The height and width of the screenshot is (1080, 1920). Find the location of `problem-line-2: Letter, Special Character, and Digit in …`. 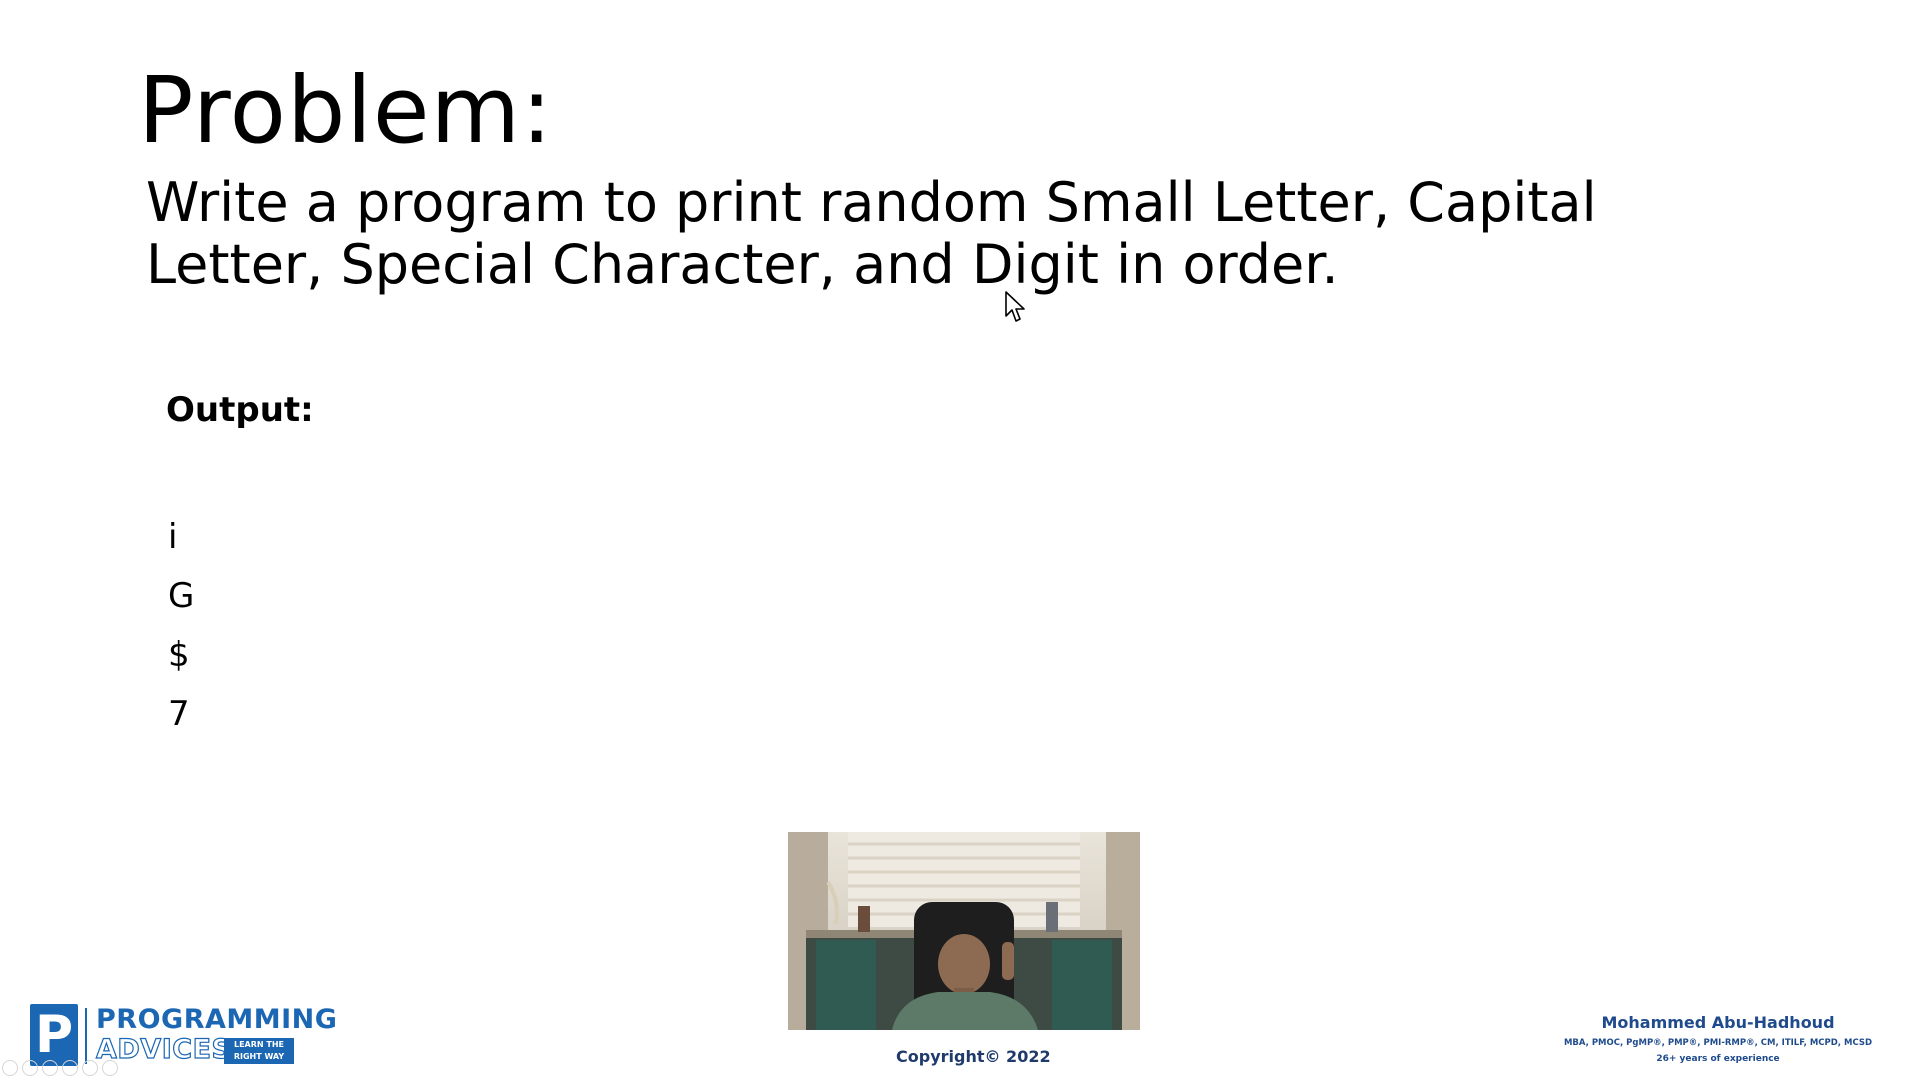

problem-line-2: Letter, Special Character, and Digit in … is located at coordinates (742, 264).